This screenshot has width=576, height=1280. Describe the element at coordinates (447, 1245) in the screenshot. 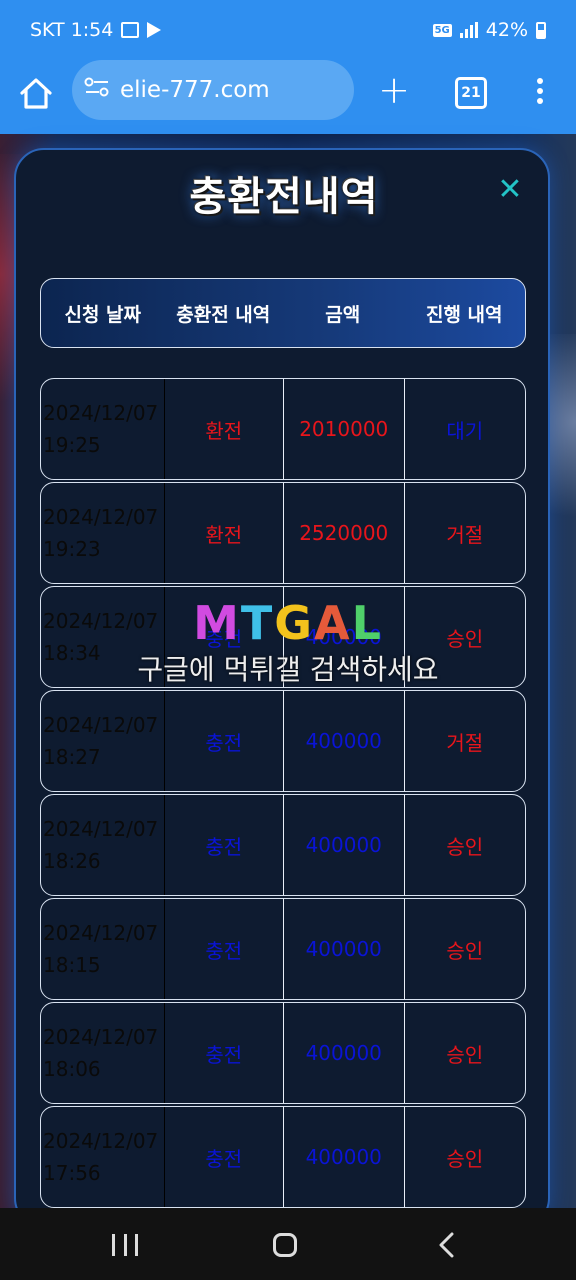

I see `back-icon` at that location.